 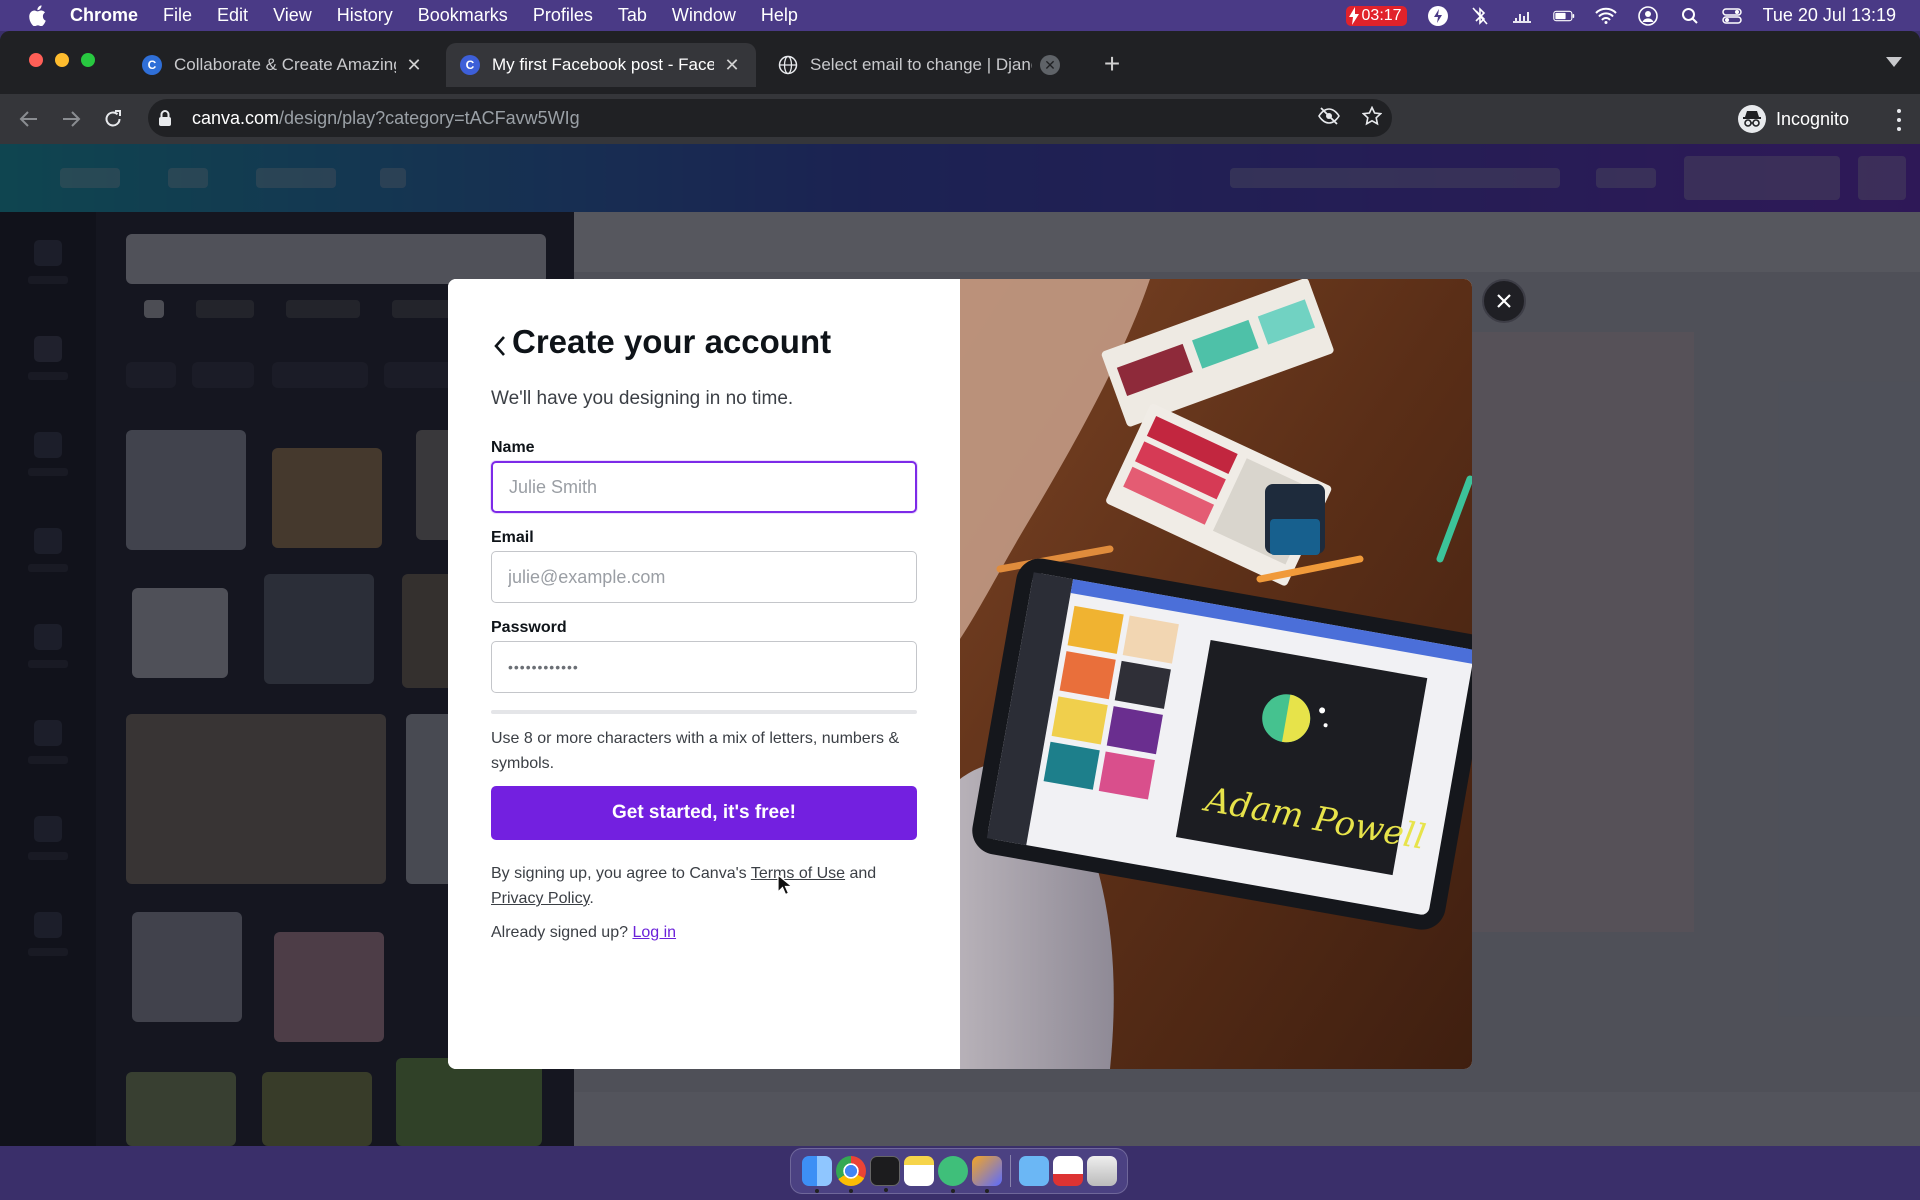 What do you see at coordinates (785, 885) in the screenshot?
I see `mouse-cursor-icon` at bounding box center [785, 885].